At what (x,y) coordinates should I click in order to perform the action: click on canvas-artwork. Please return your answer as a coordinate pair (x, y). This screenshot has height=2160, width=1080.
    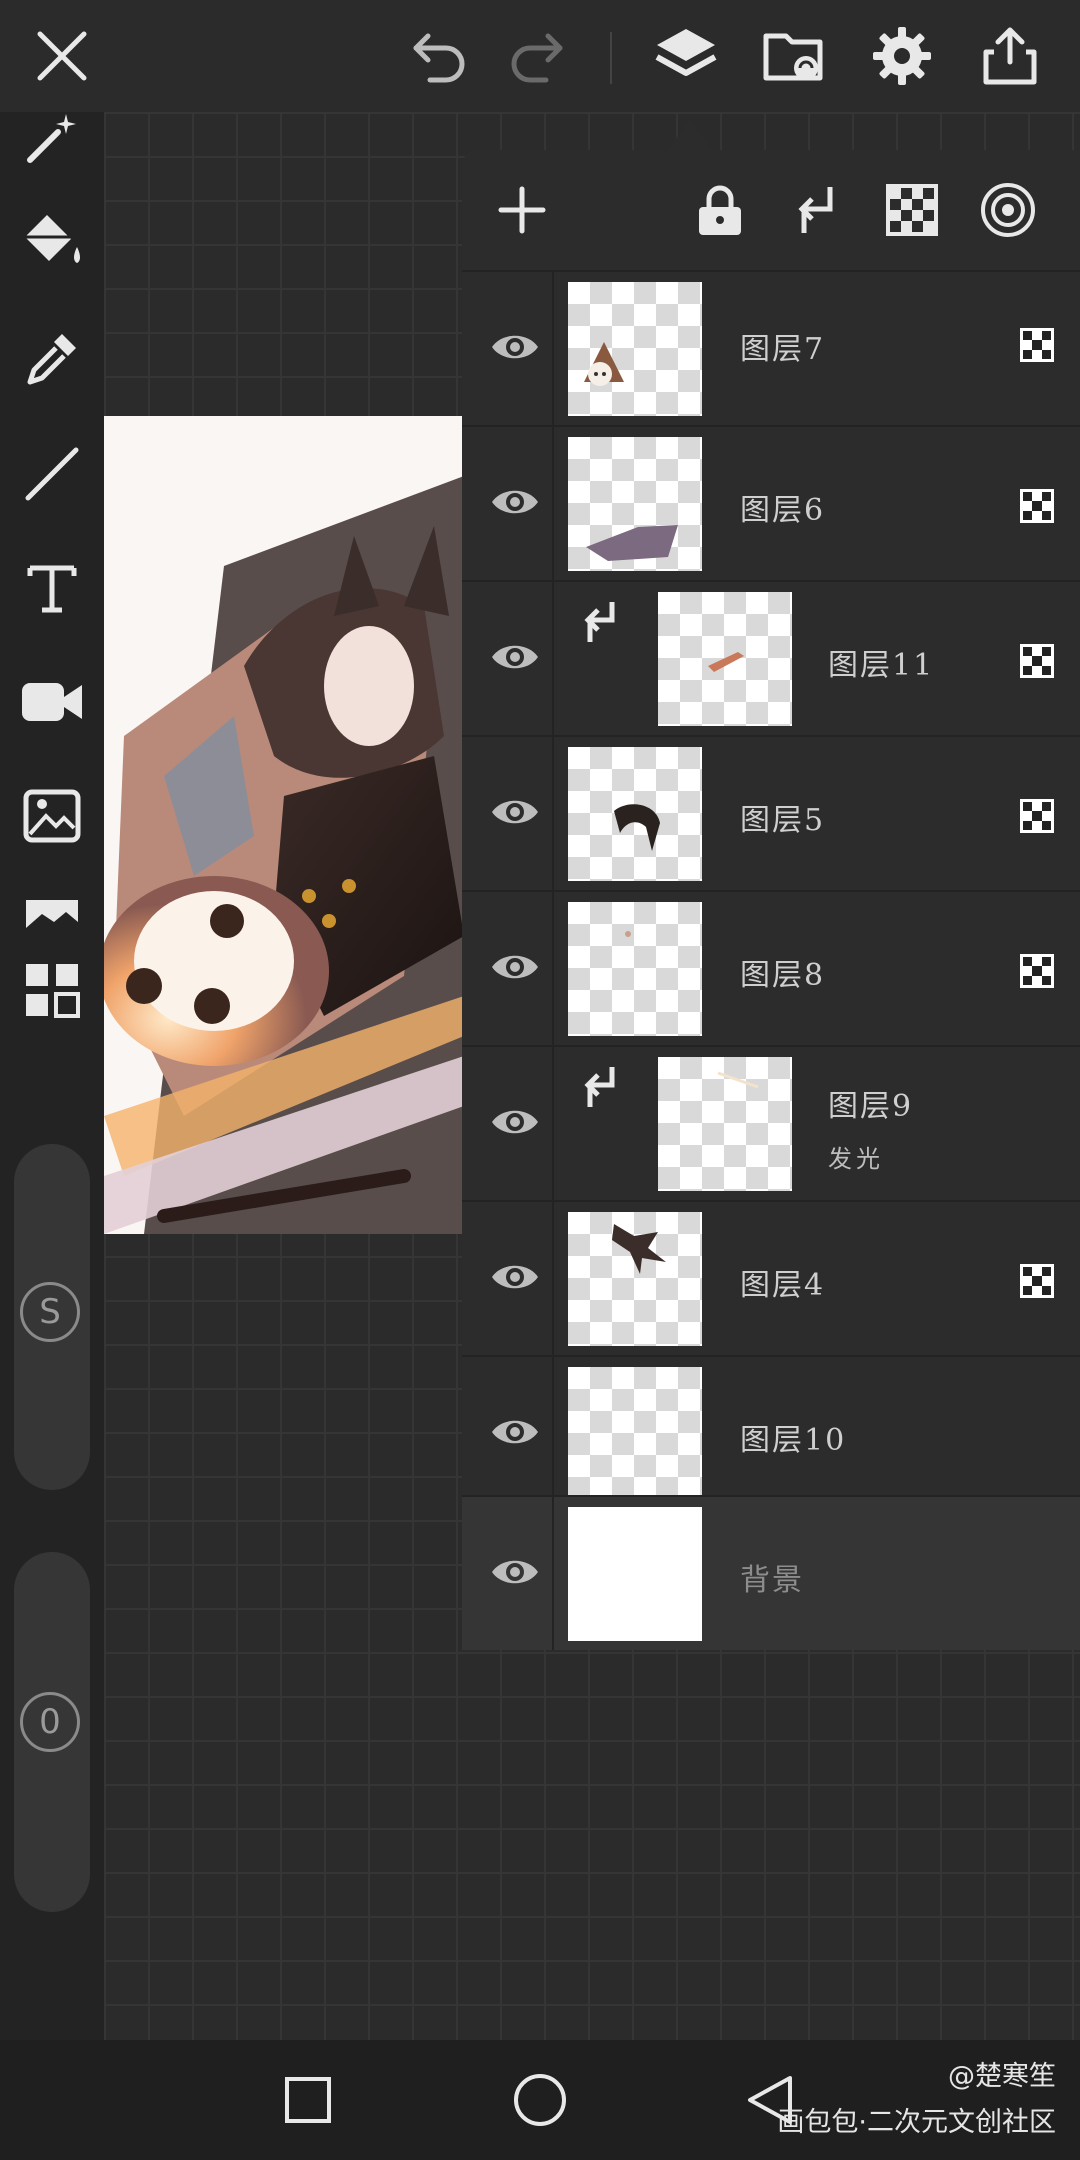
    Looking at the image, I should click on (284, 825).